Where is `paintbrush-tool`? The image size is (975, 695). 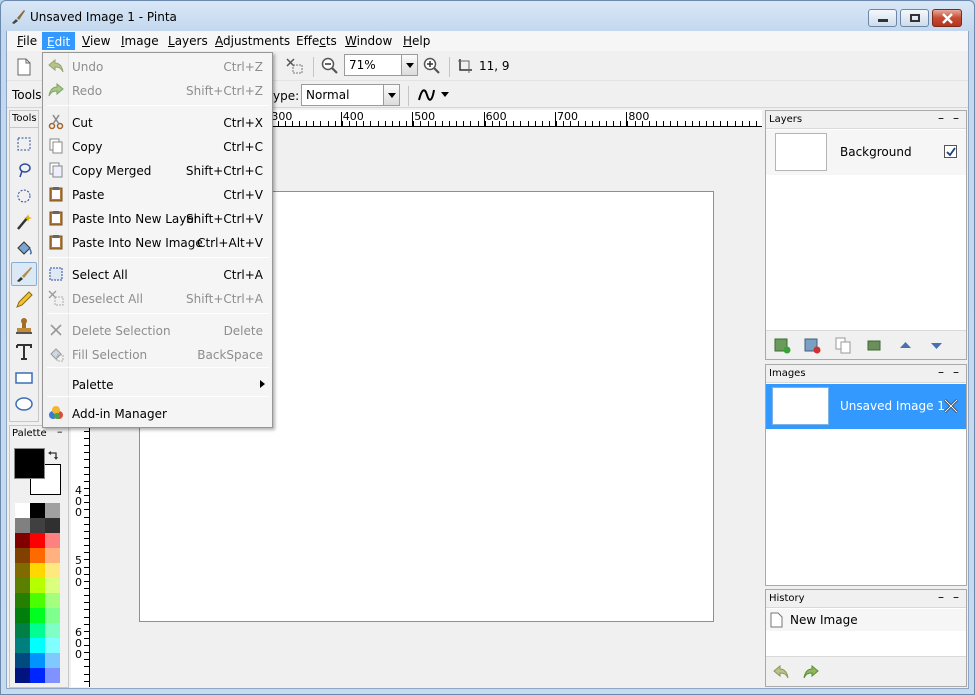 paintbrush-tool is located at coordinates (24, 274).